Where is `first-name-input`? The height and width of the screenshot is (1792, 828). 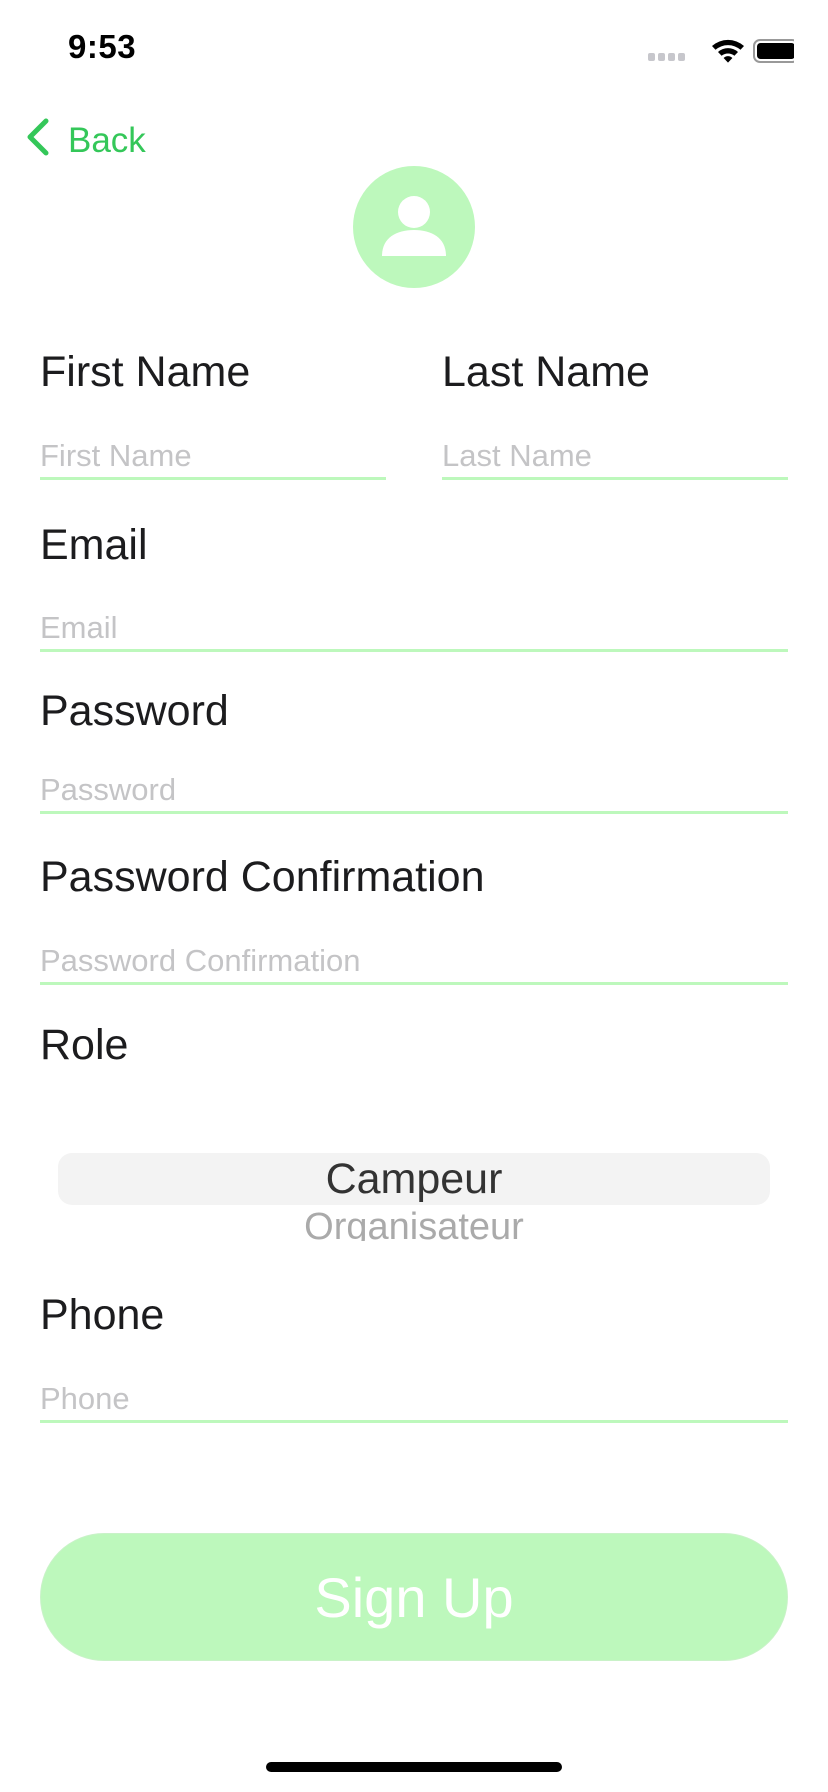 first-name-input is located at coordinates (213, 456).